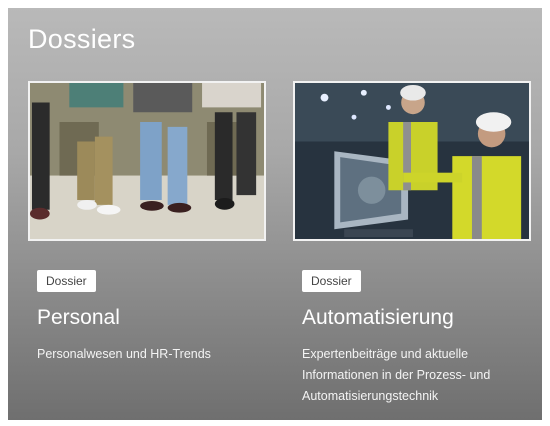 This screenshot has width=550, height=426. What do you see at coordinates (82, 39) in the screenshot?
I see `section-title: Dossiers` at bounding box center [82, 39].